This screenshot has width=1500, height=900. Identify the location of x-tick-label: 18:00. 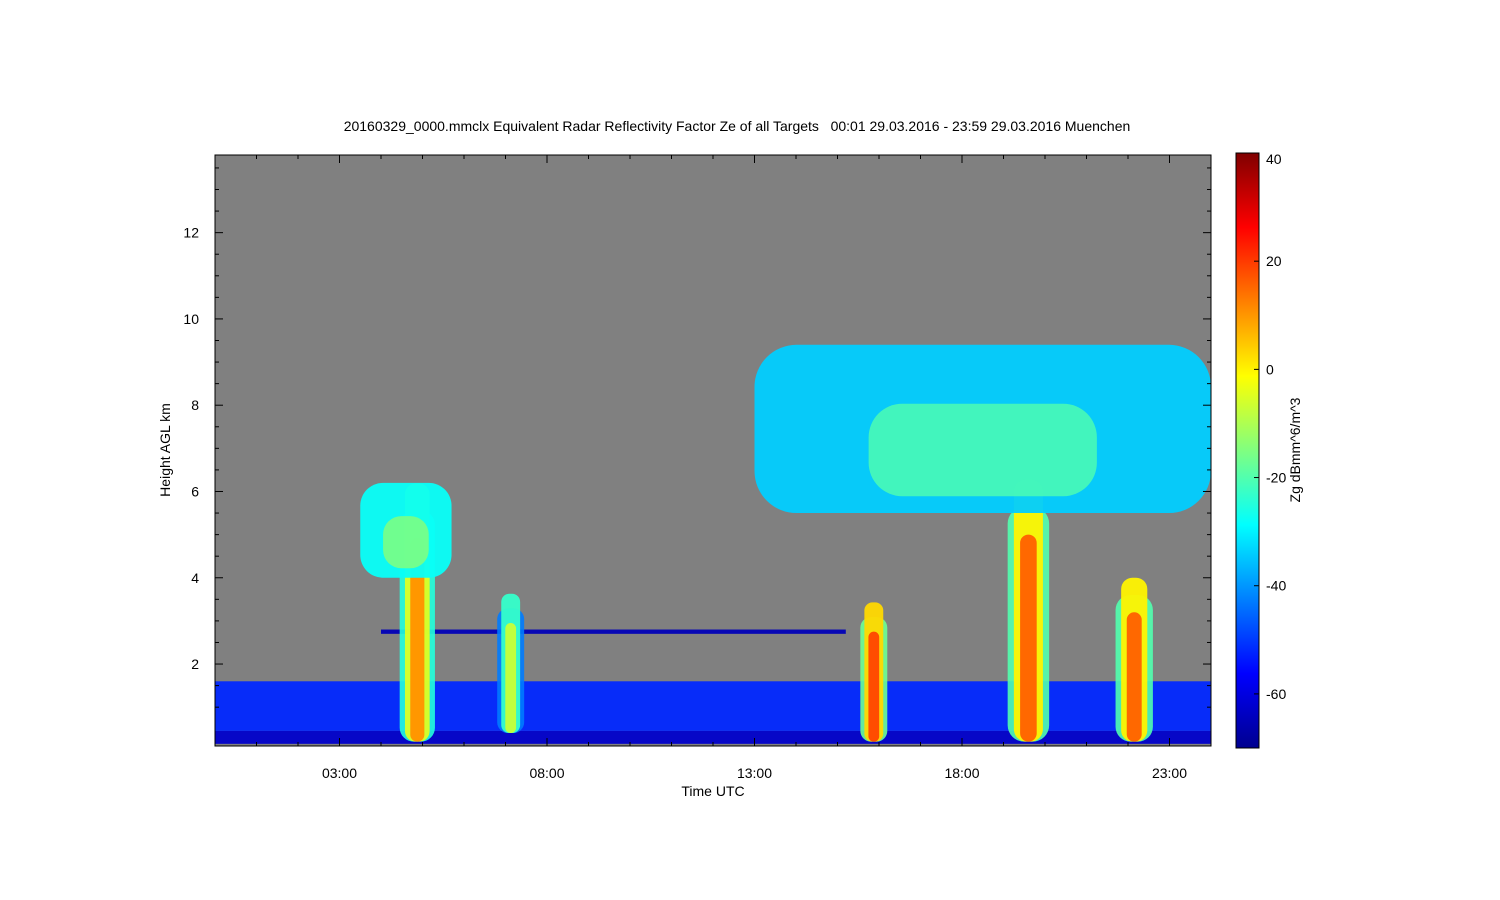
(961, 773).